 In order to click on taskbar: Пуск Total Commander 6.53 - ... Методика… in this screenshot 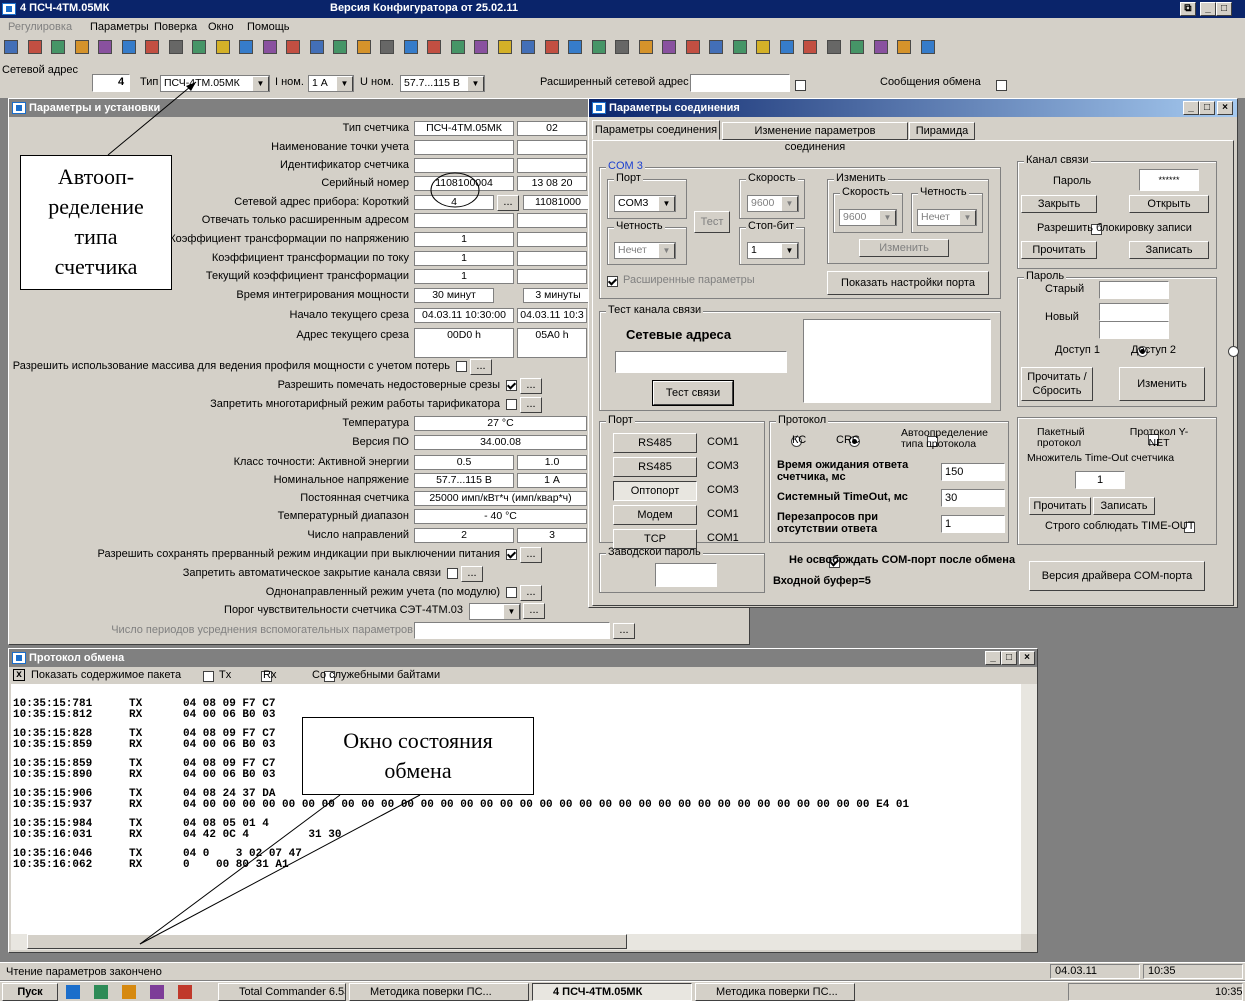, I will do `click(622, 991)`.